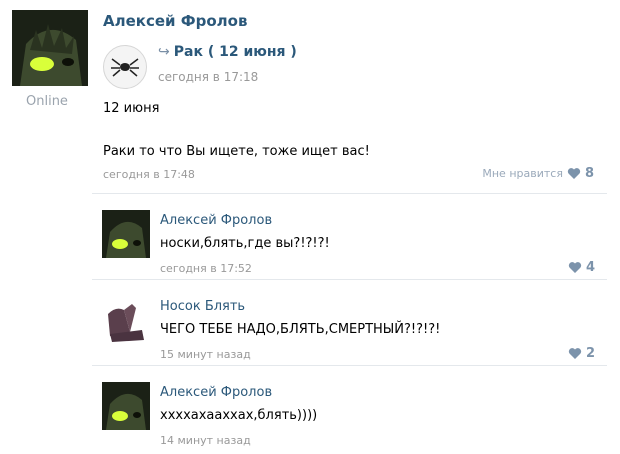 The height and width of the screenshot is (454, 620). I want to click on online-status: Online, so click(47, 101).